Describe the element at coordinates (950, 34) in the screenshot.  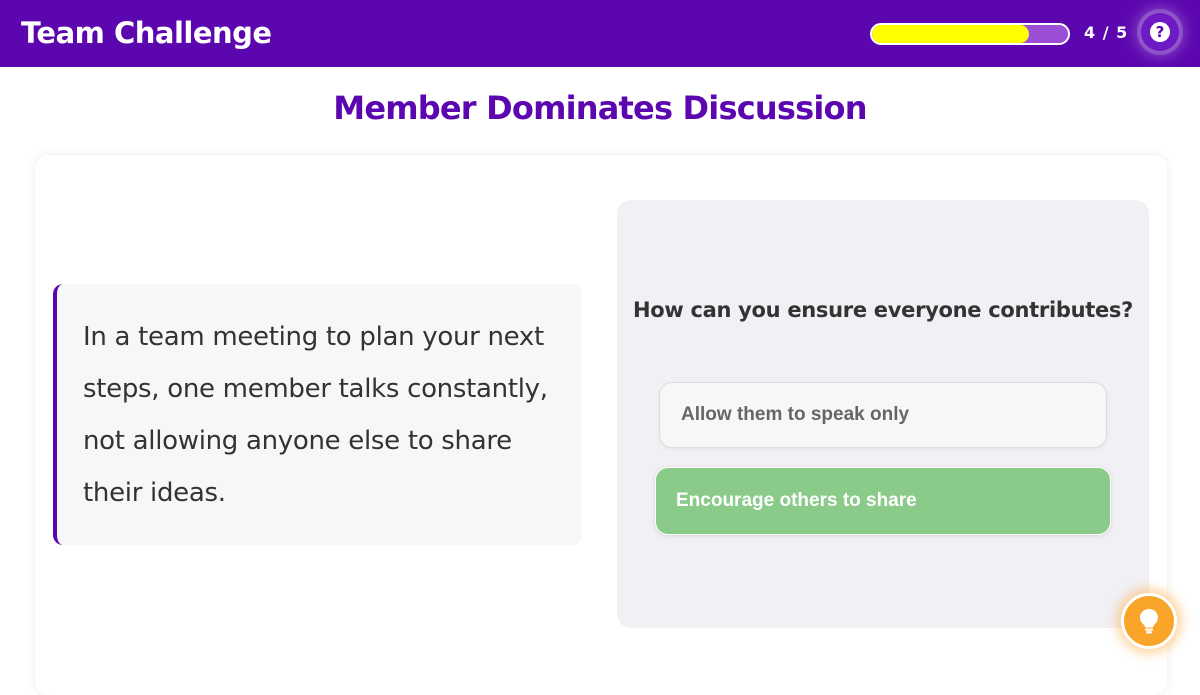
I see `progress-fill` at that location.